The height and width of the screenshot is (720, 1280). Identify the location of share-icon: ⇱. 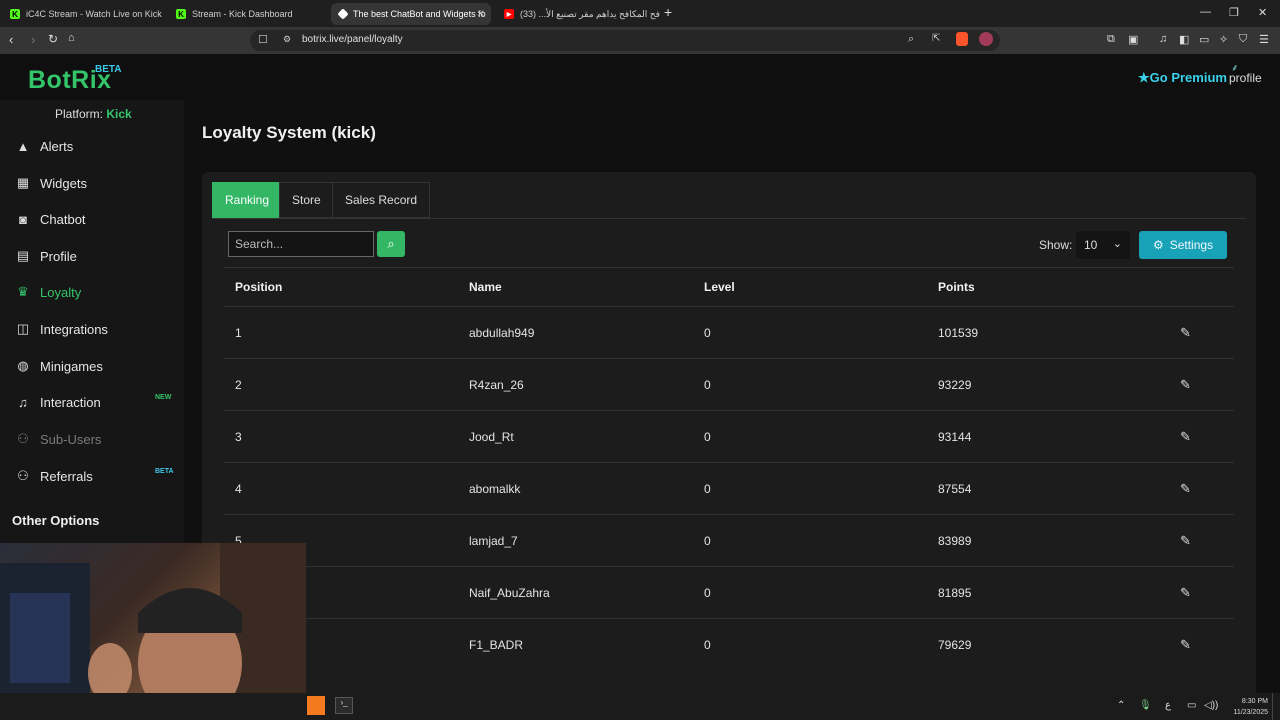
(936, 38).